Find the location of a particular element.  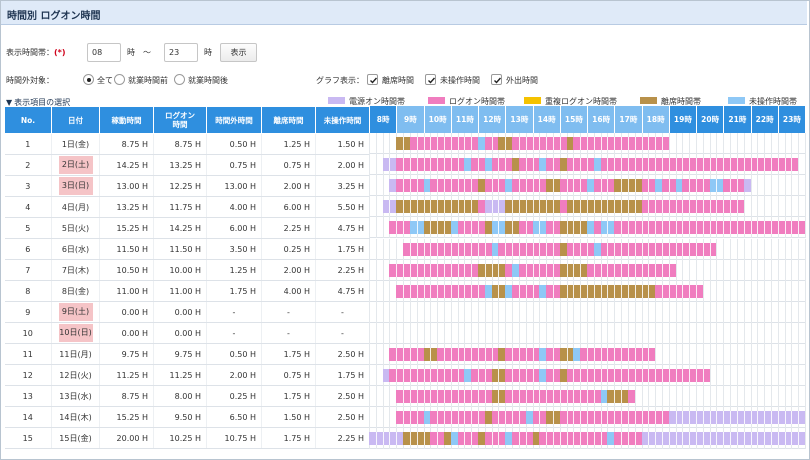

gantt-row is located at coordinates (587, 397).